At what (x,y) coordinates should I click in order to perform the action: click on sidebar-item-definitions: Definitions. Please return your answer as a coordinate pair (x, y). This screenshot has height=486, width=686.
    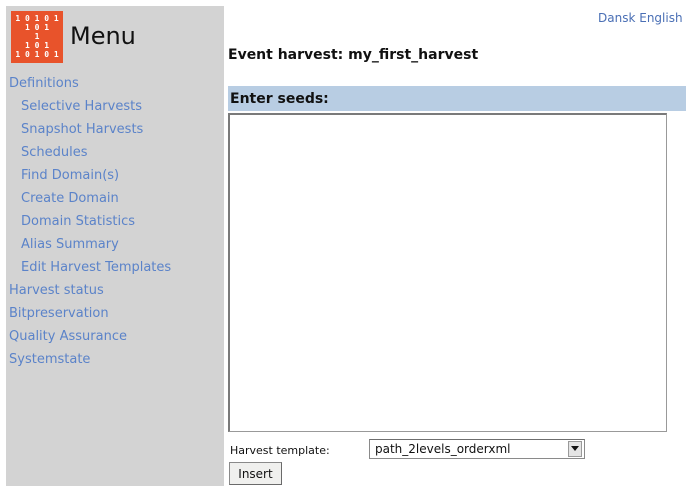
    Looking at the image, I should click on (115, 83).